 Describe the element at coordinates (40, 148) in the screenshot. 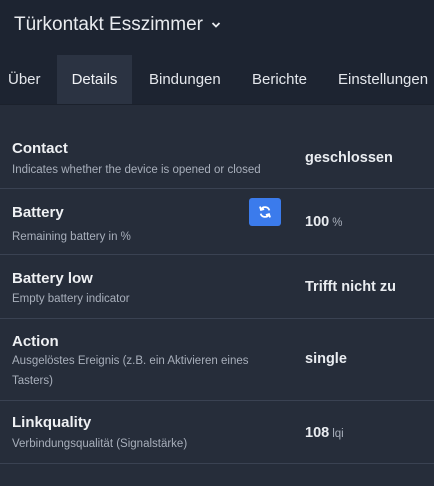

I see `row-label: Contact` at that location.